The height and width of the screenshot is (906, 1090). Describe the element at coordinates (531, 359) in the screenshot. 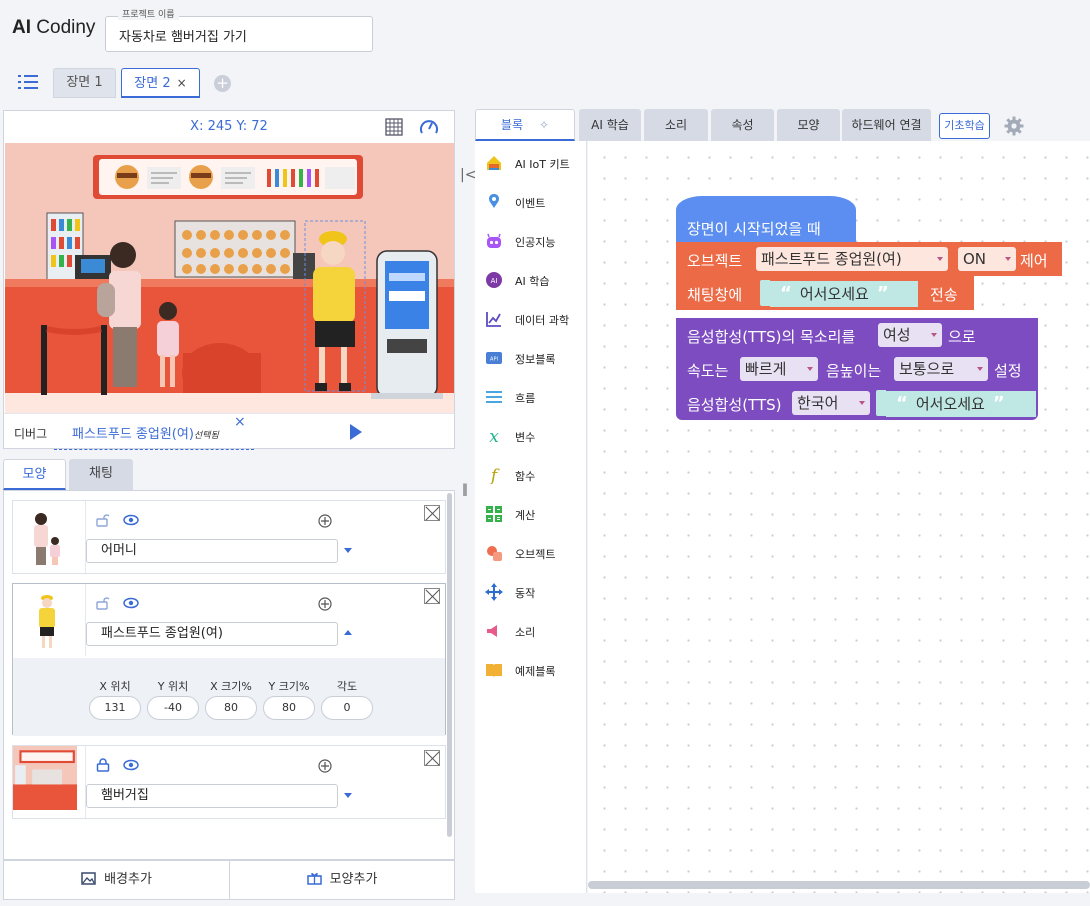

I see `category-info-blocks: API 정보블록` at that location.